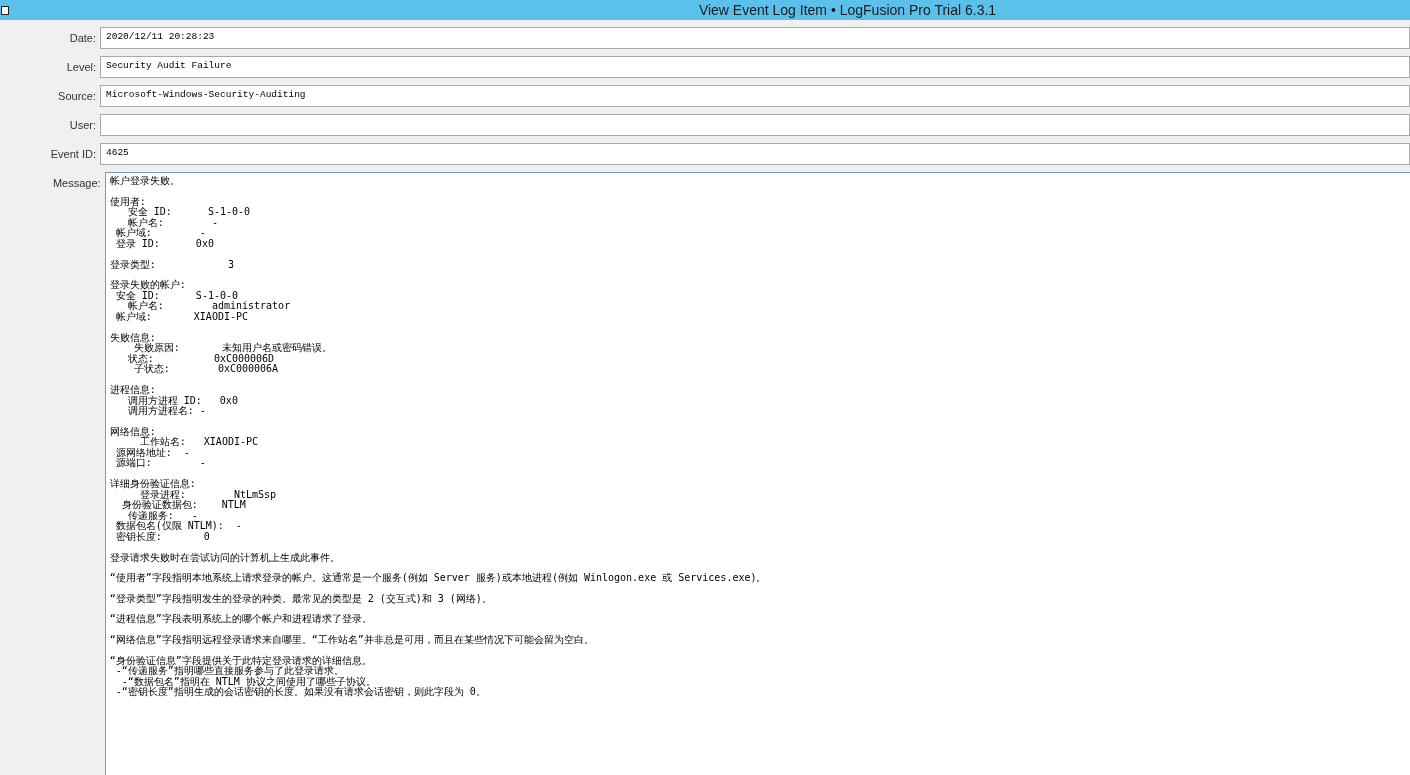 The image size is (1410, 775). Describe the element at coordinates (160, 233) in the screenshot. I see `message-line: 帐户域: -` at that location.